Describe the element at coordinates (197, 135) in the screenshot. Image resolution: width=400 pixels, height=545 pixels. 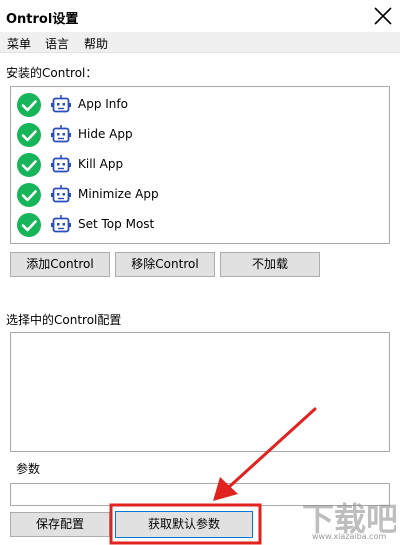
I see `list-item: Hide App` at that location.